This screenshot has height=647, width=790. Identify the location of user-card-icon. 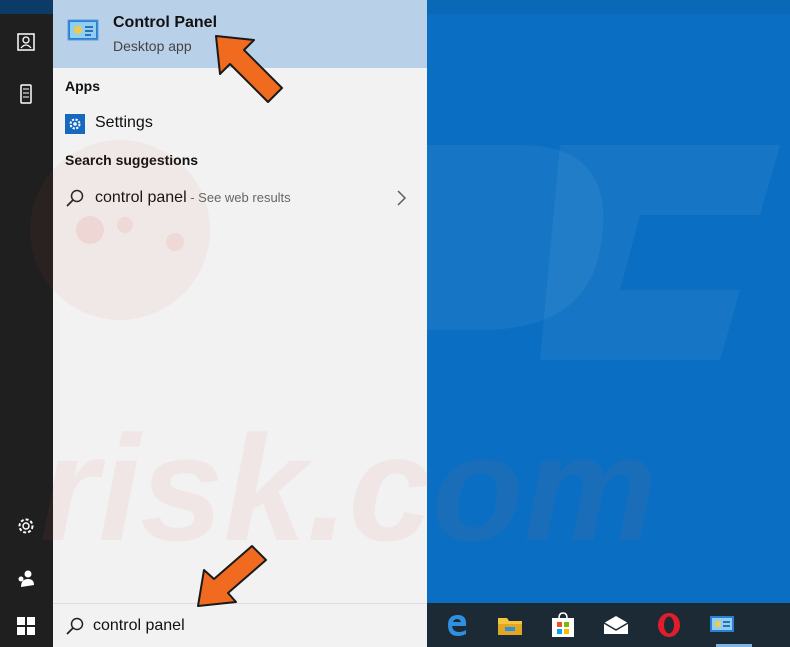
(26, 42).